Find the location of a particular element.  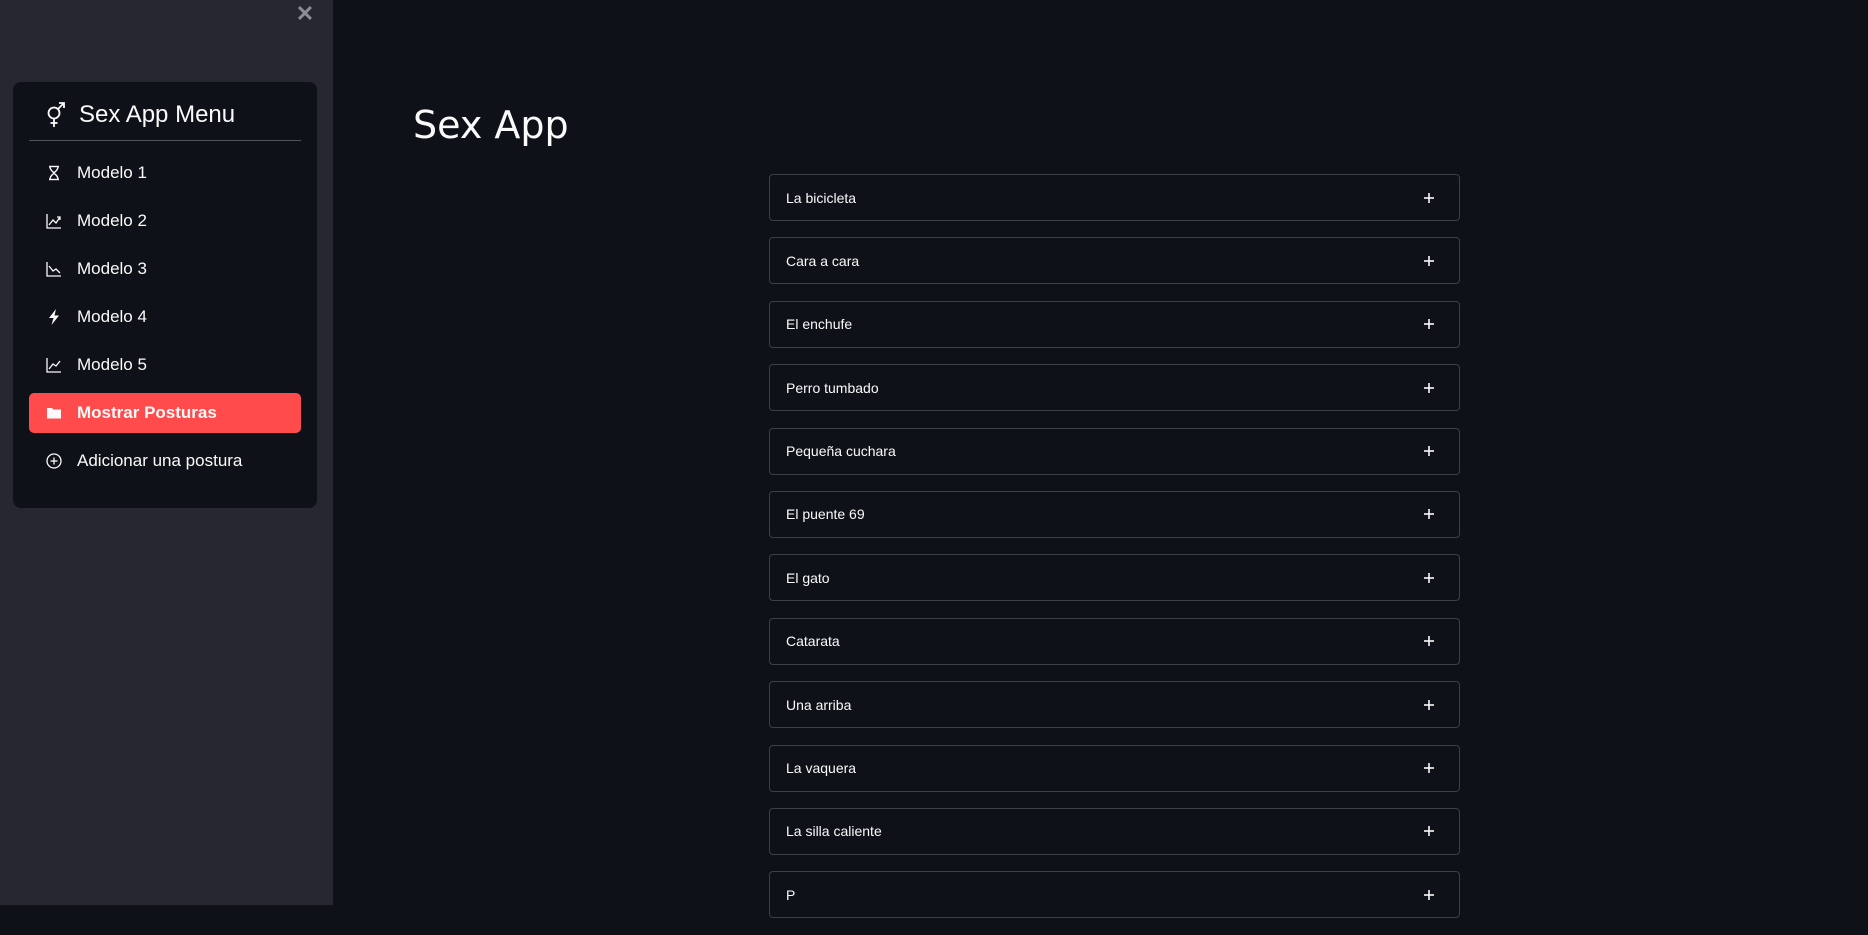

expander-label: El puente 69 is located at coordinates (825, 514).